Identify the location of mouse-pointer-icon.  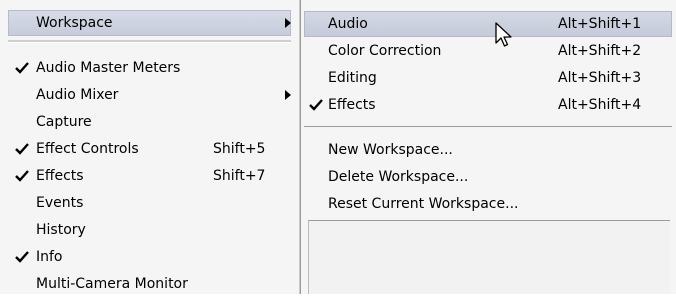
(504, 37).